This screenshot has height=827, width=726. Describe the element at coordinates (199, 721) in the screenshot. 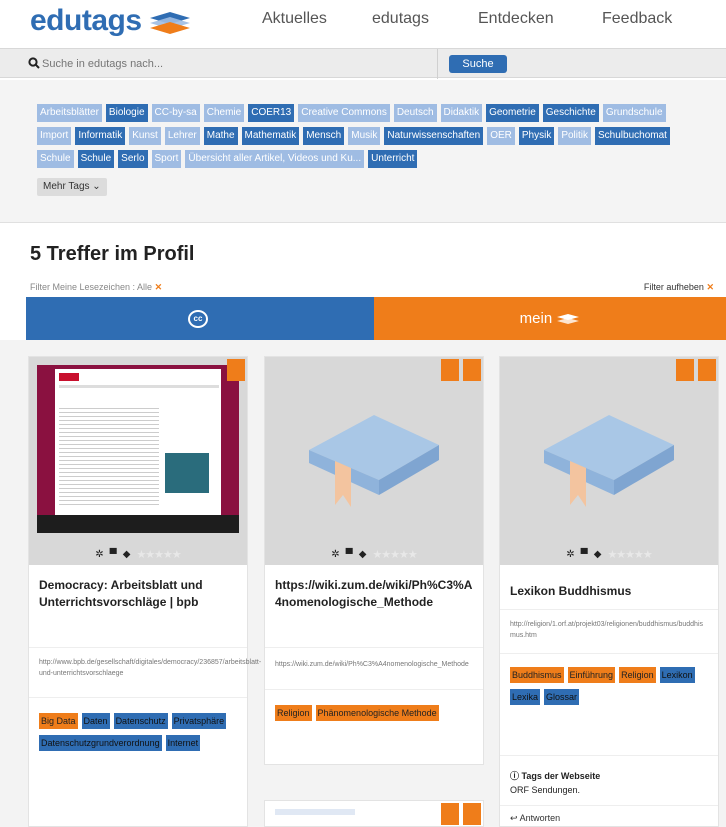

I see `card-tag: Privatsphäre` at that location.